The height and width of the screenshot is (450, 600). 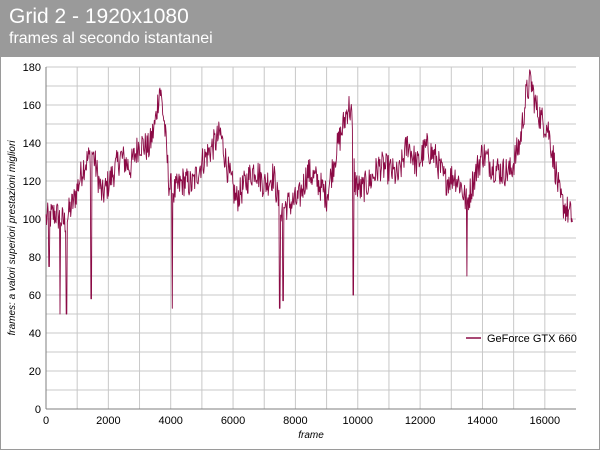 I want to click on y-tick-label: 40, so click(x=35, y=334).